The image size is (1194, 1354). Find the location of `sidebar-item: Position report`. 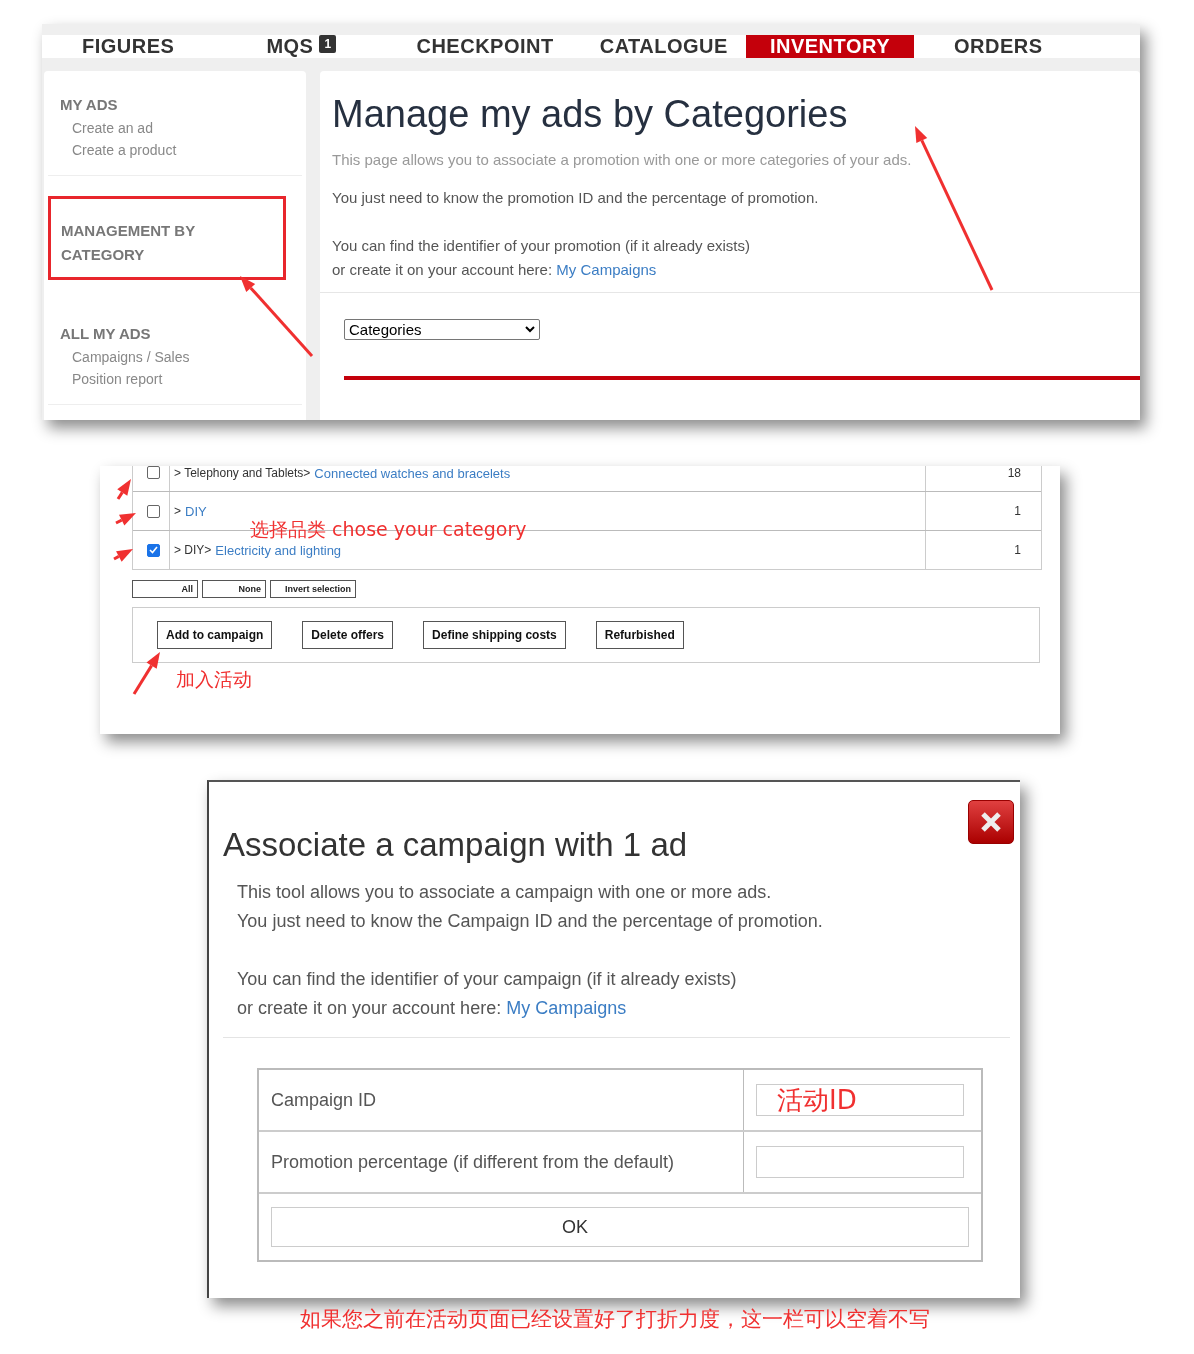

sidebar-item: Position report is located at coordinates (181, 379).